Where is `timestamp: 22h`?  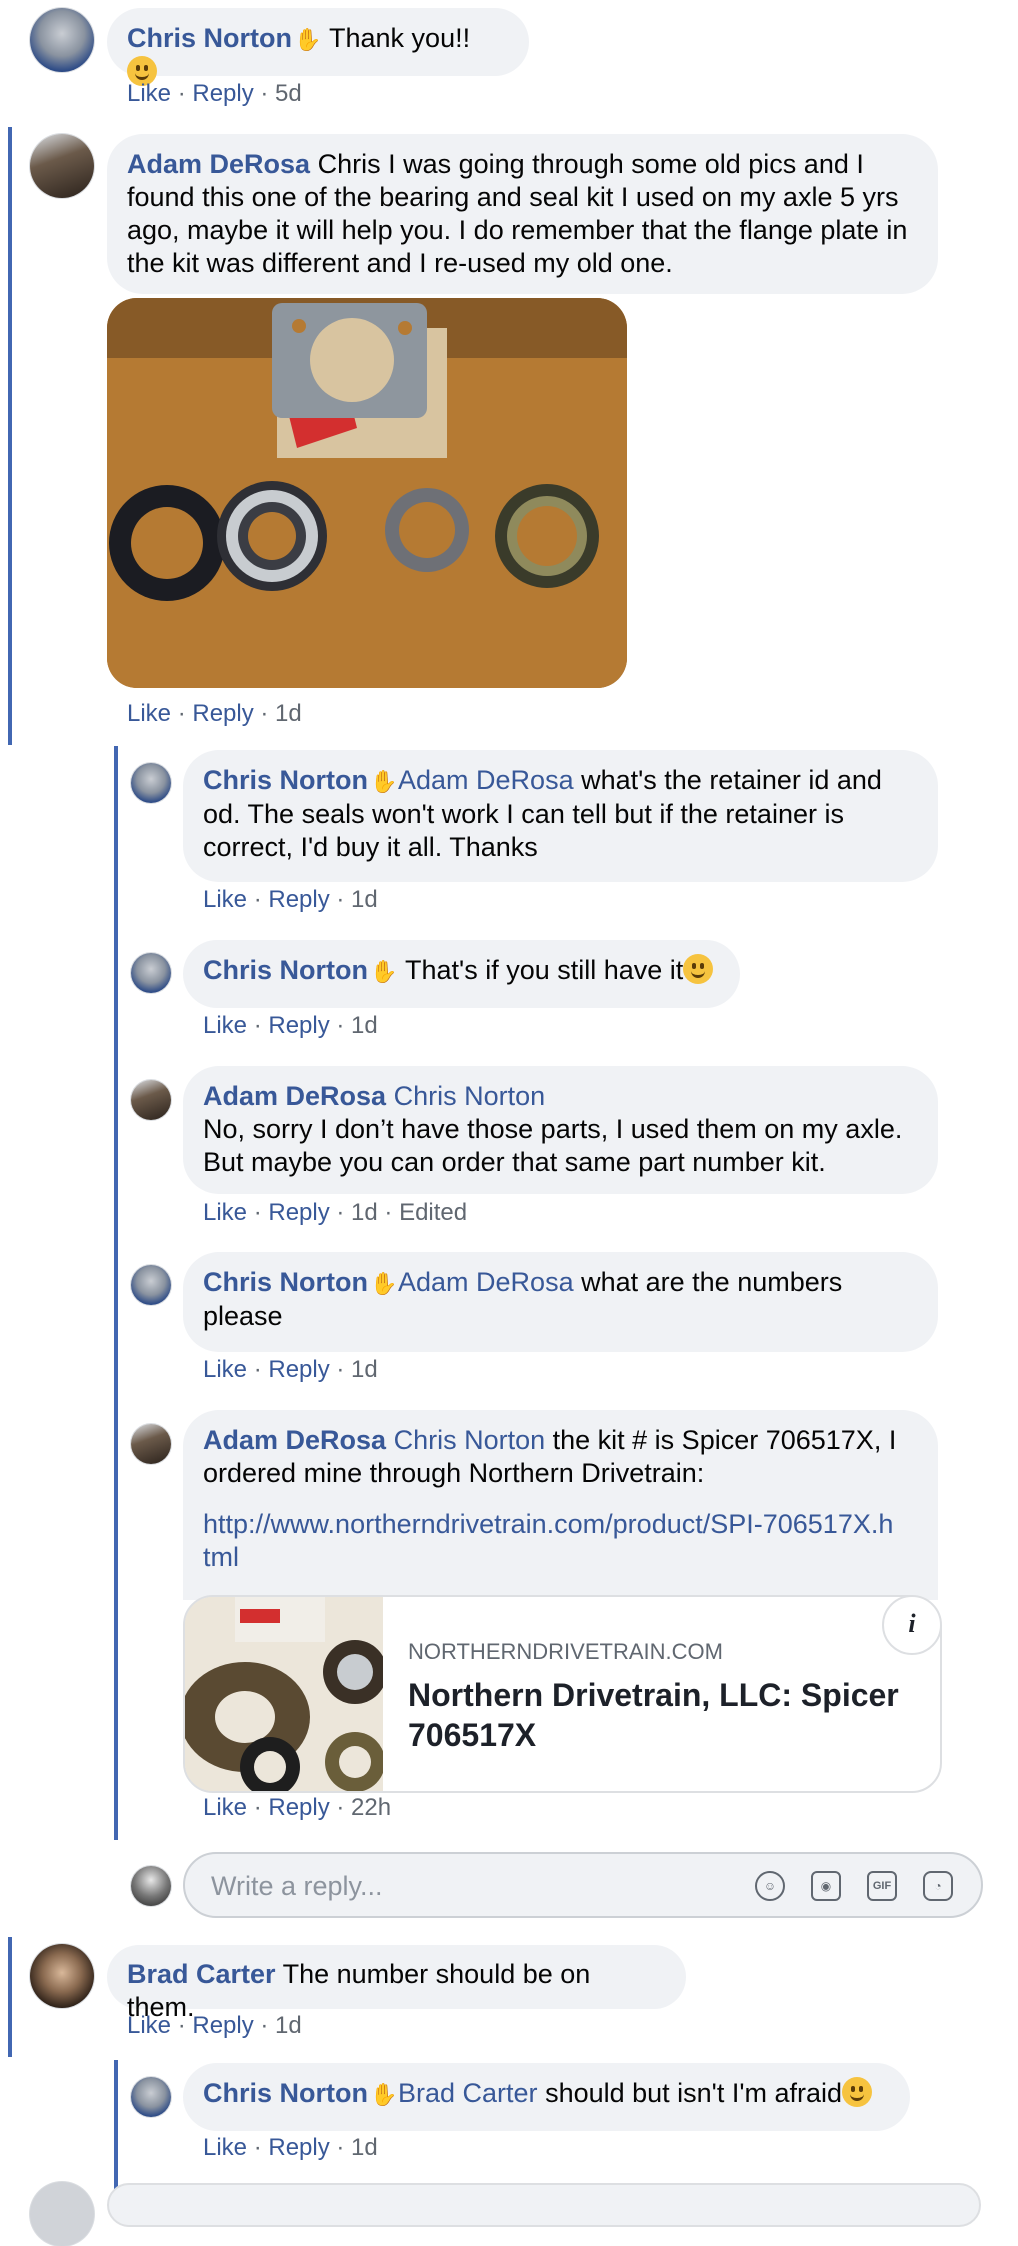 timestamp: 22h is located at coordinates (371, 1807).